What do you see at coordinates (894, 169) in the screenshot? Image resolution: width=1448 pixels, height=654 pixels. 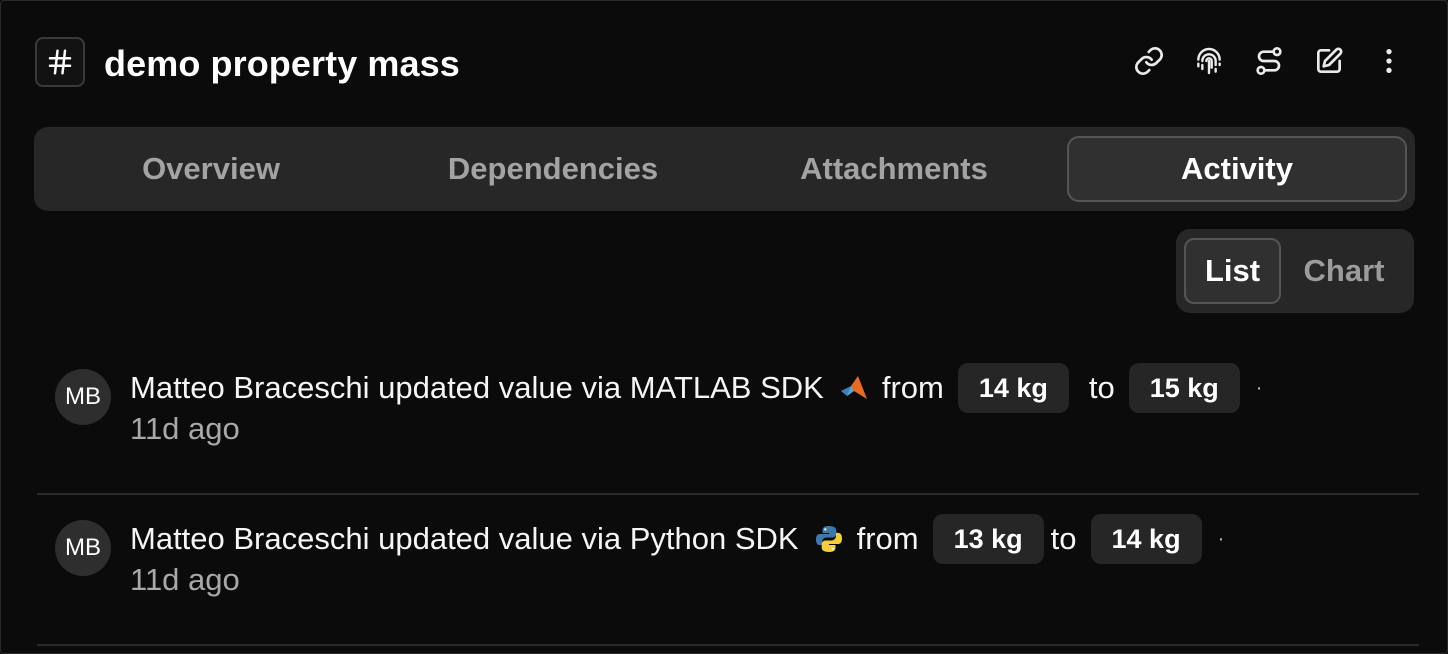 I see `tab-attachments: Attachments` at bounding box center [894, 169].